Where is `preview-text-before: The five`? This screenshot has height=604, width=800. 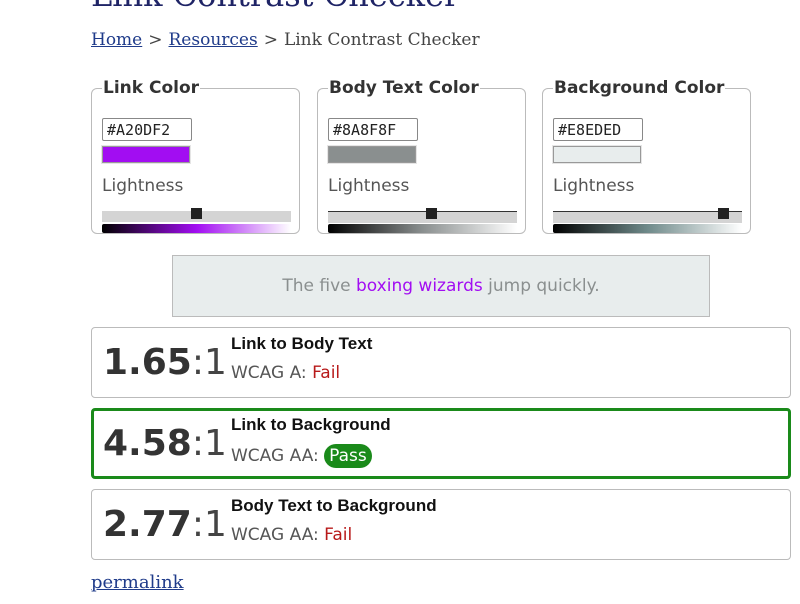
preview-text-before: The five is located at coordinates (319, 286).